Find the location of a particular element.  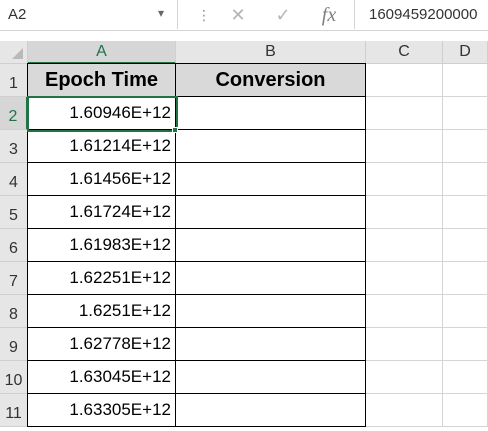

cell-d5 is located at coordinates (465, 212).